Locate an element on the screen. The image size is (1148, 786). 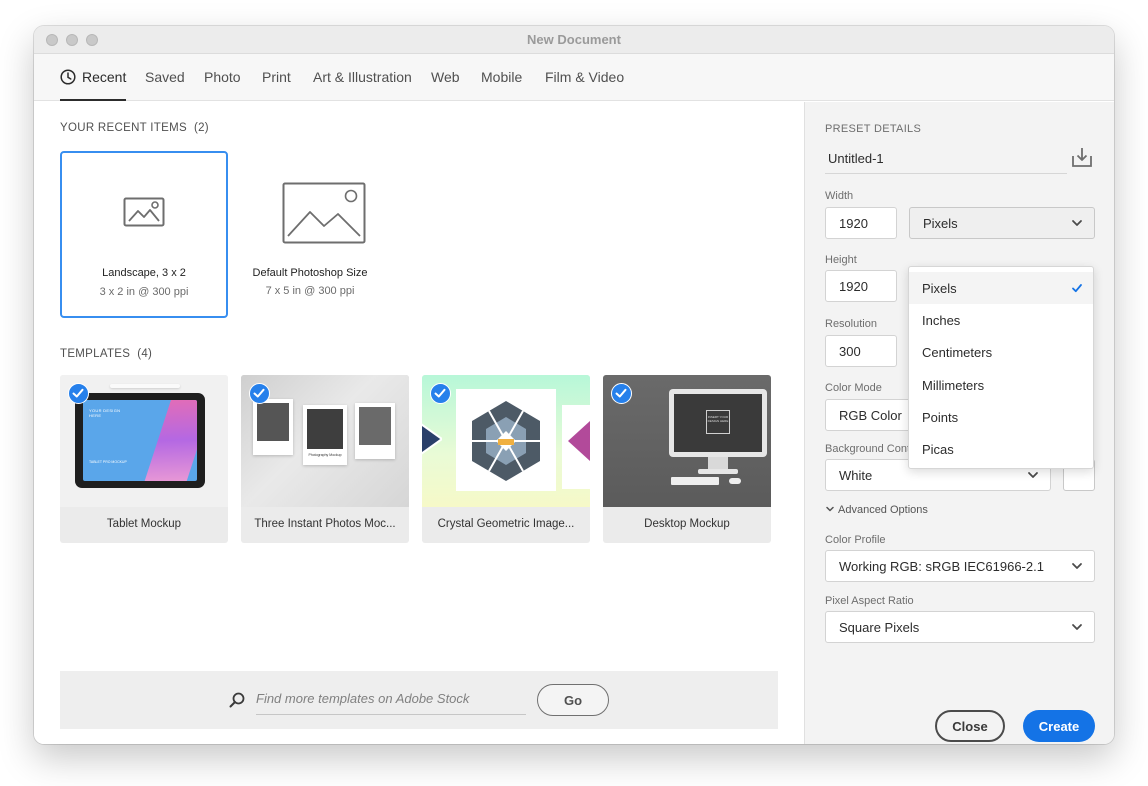
width-field: 1920 is located at coordinates (861, 223).